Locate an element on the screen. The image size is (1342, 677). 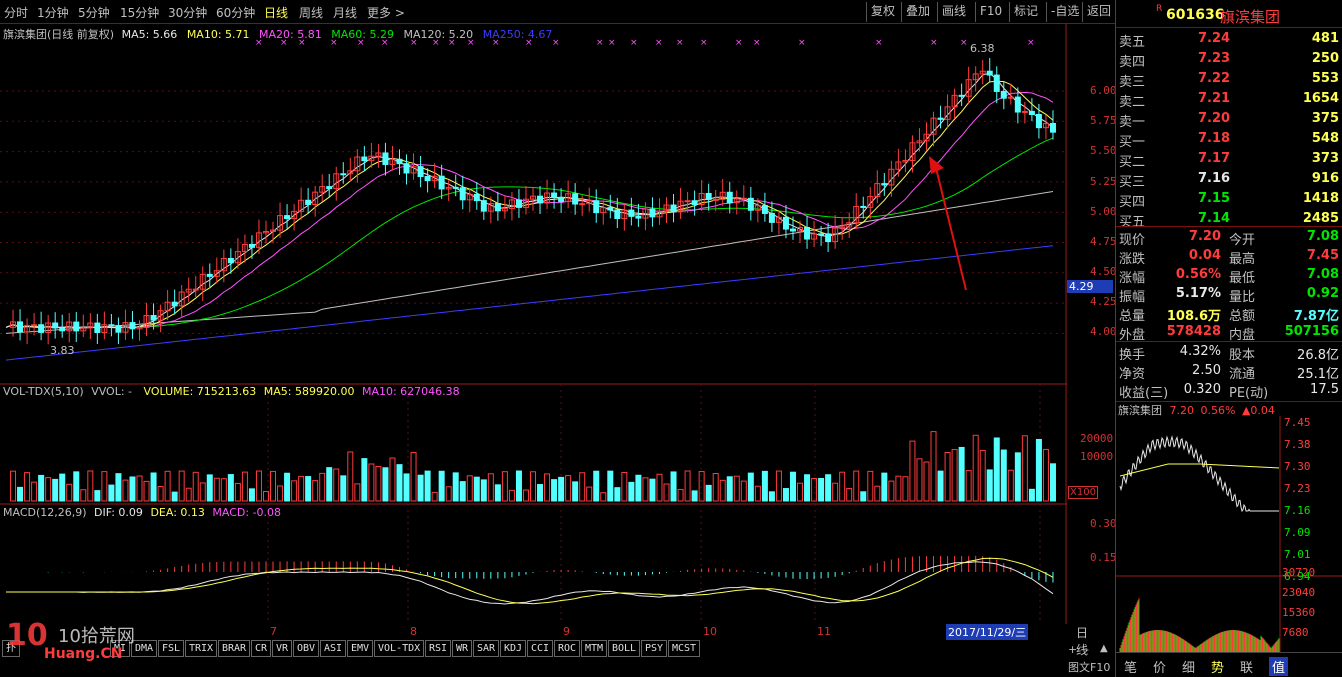
plus-button: + is located at coordinates (1072, 649).